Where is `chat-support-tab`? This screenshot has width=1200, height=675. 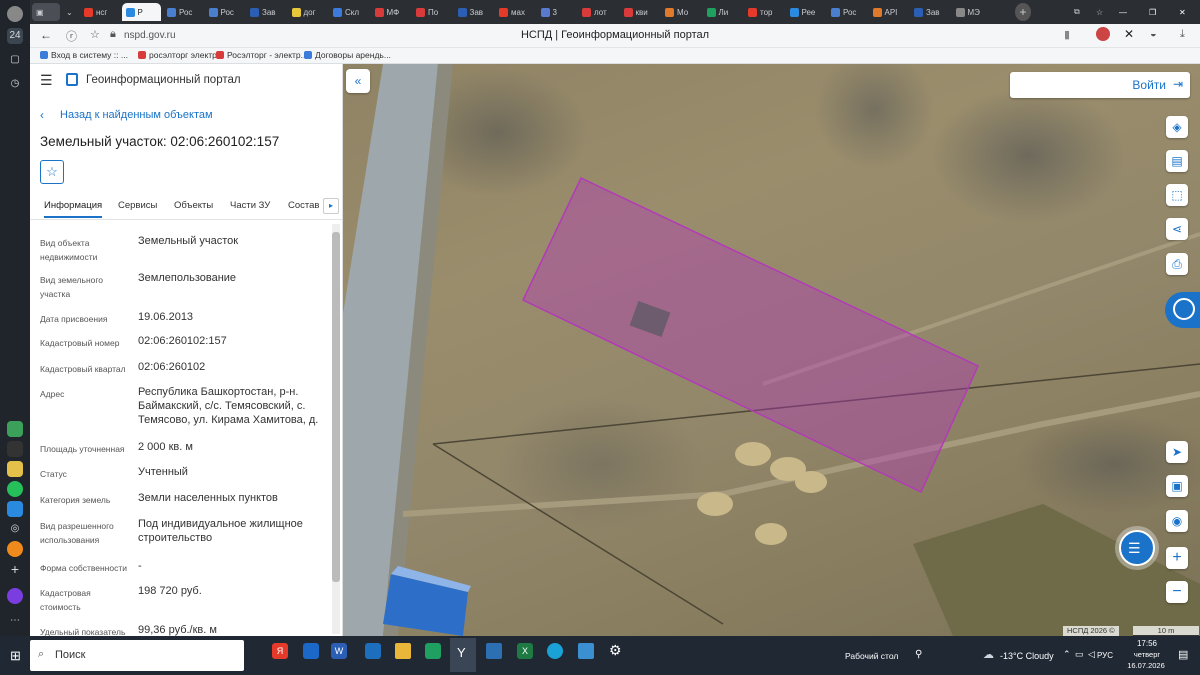 chat-support-tab is located at coordinates (1182, 310).